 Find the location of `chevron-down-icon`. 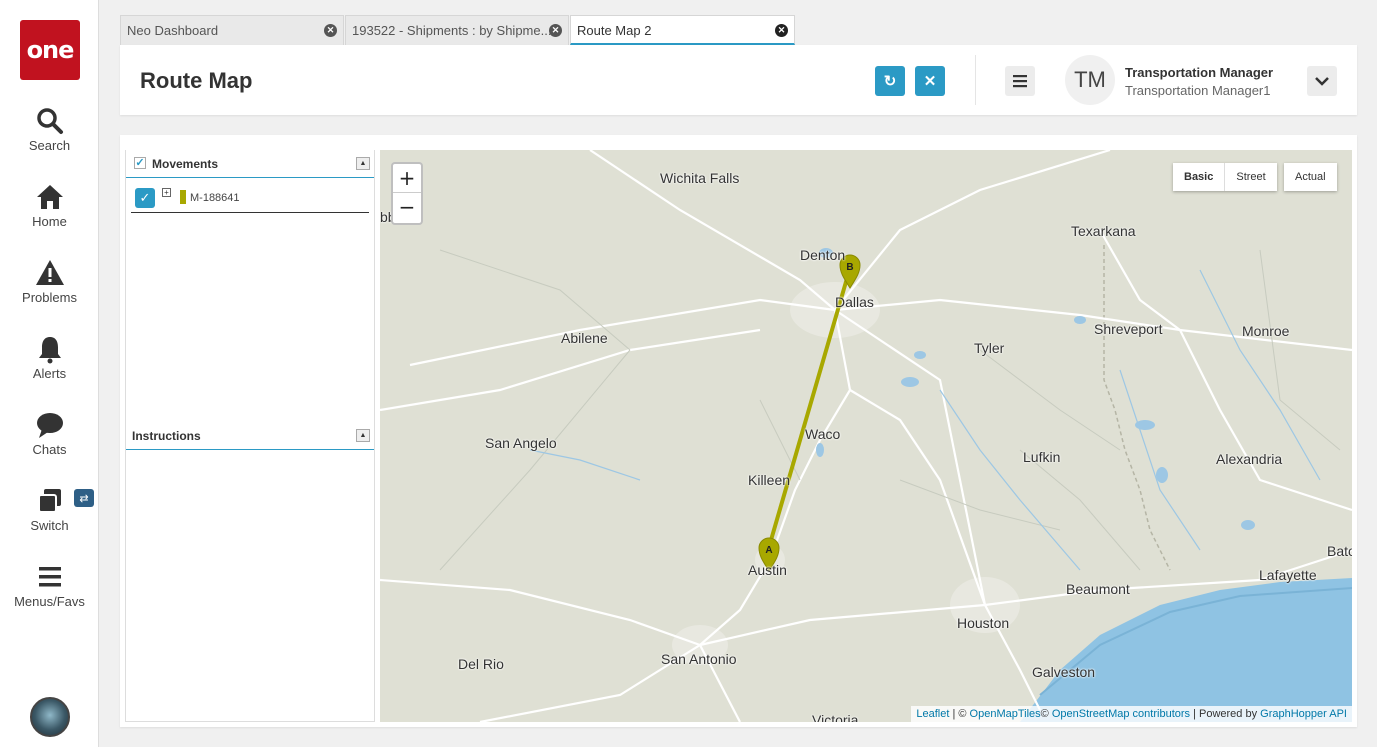

chevron-down-icon is located at coordinates (1322, 81).